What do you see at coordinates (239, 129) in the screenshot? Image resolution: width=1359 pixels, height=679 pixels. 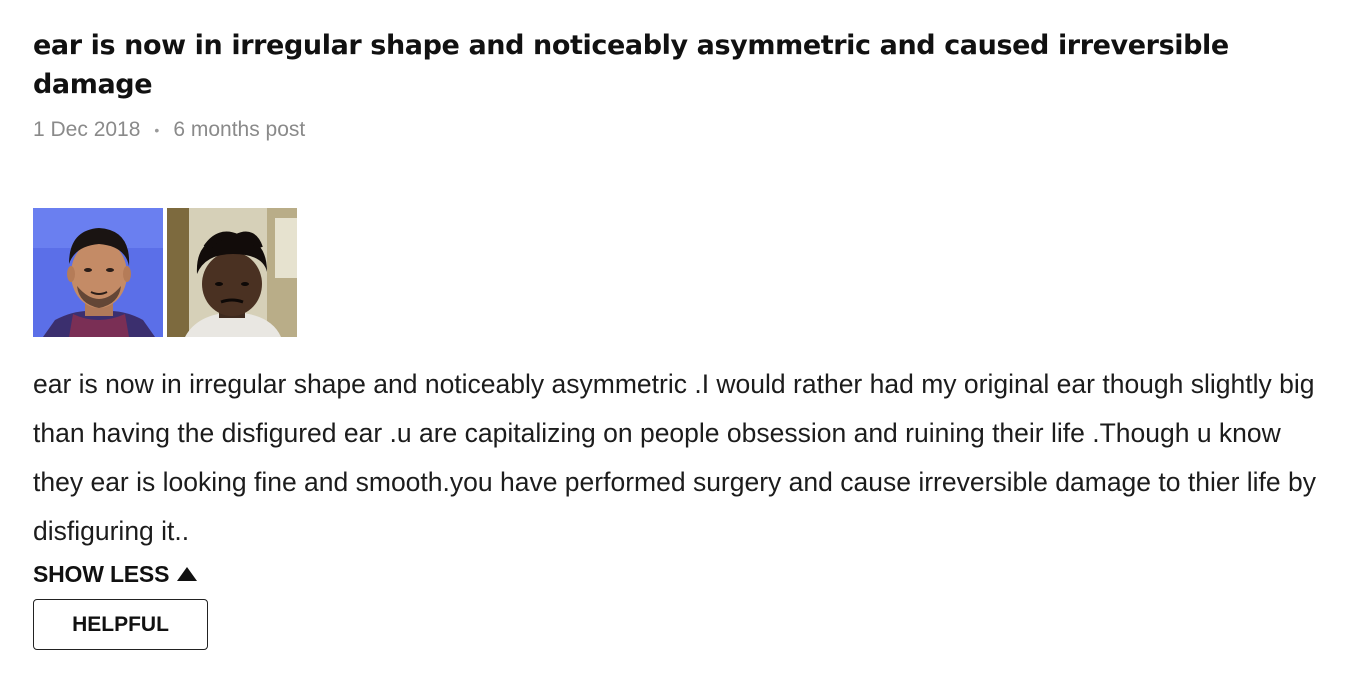 I see `post-timing: 6 months post` at bounding box center [239, 129].